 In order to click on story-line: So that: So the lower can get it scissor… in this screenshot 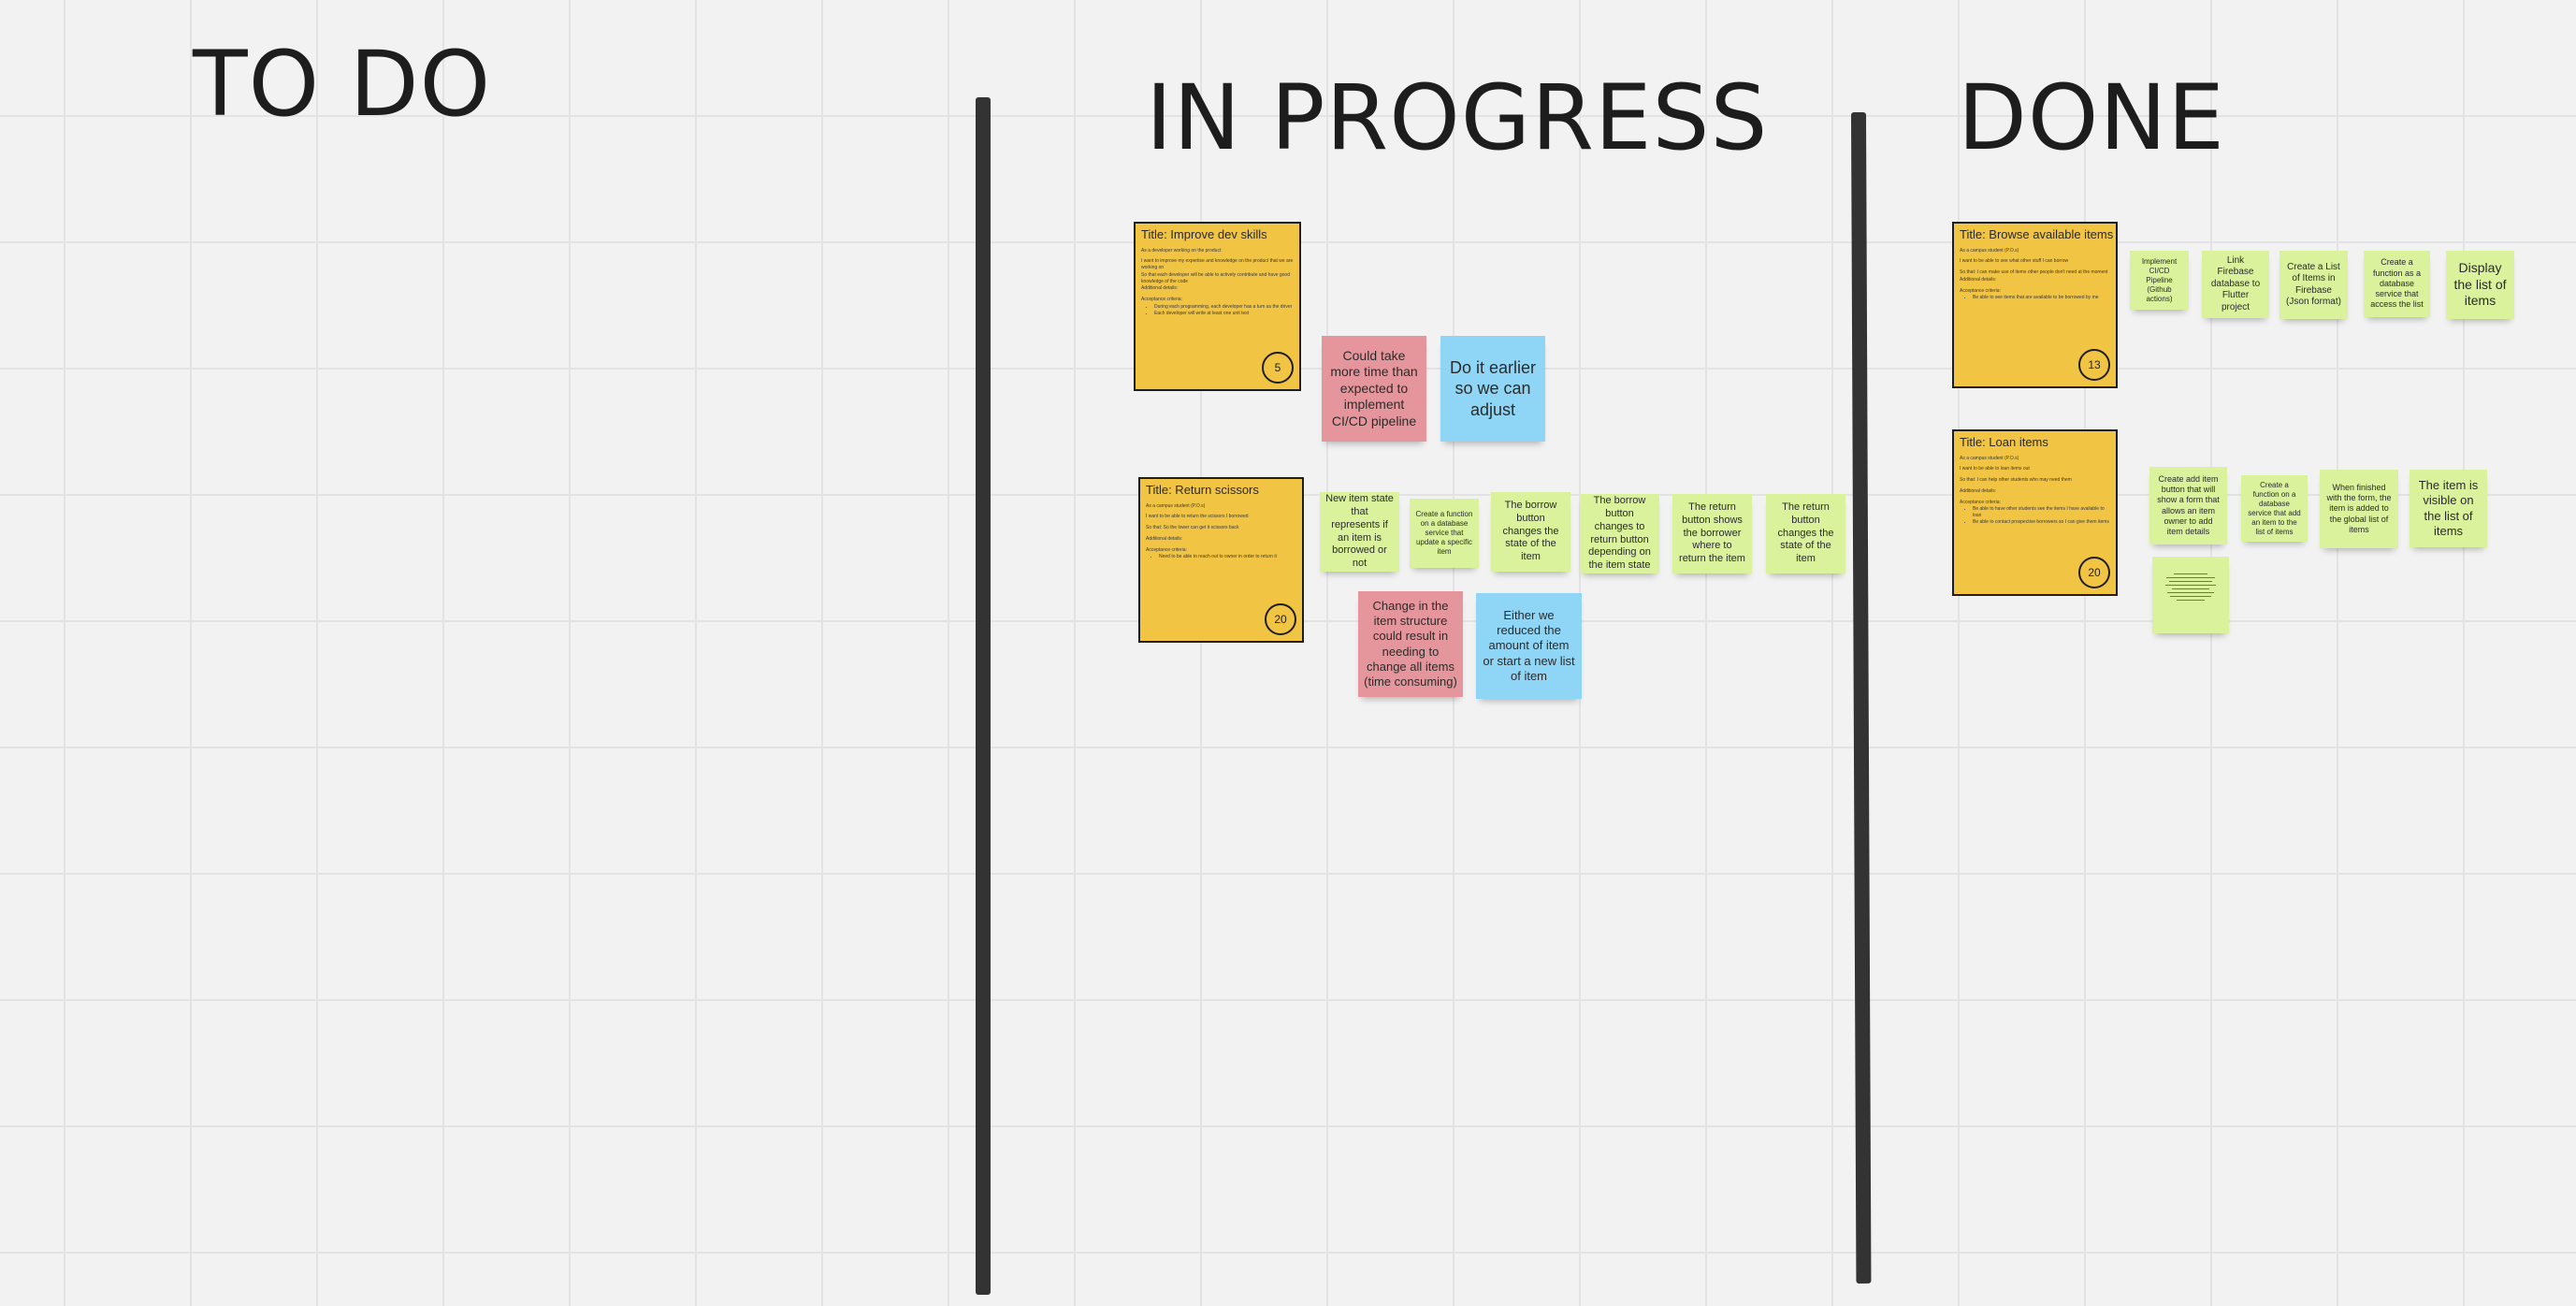, I will do `click(1192, 528)`.